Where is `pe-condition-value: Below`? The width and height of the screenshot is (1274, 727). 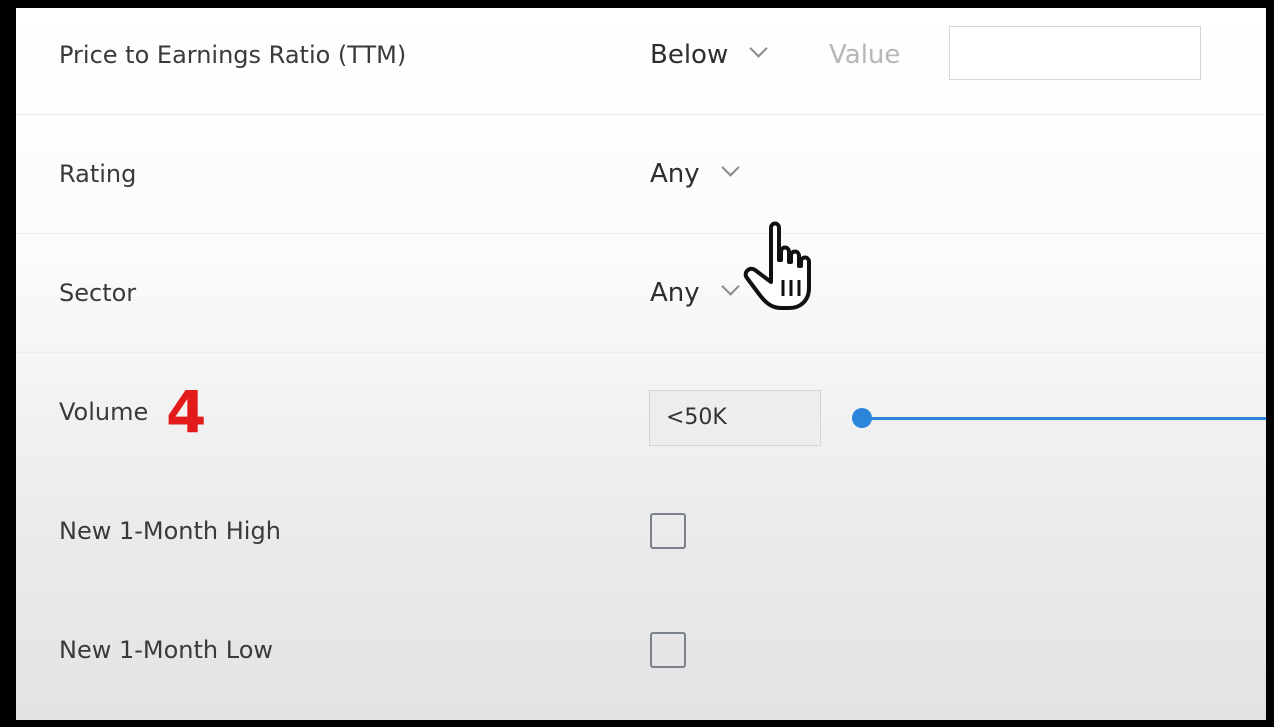
pe-condition-value: Below is located at coordinates (689, 55).